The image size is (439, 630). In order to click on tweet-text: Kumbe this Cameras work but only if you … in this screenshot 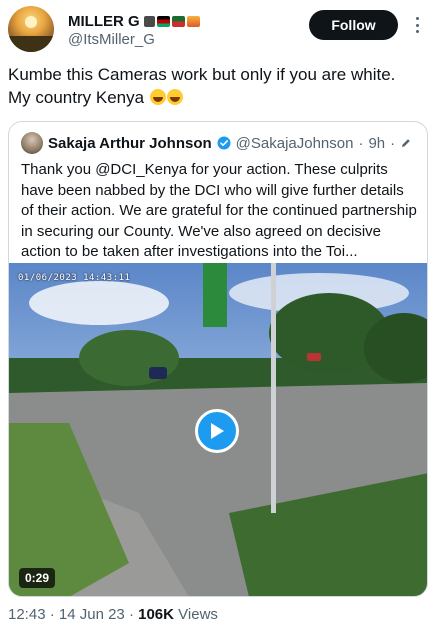, I will do `click(218, 86)`.